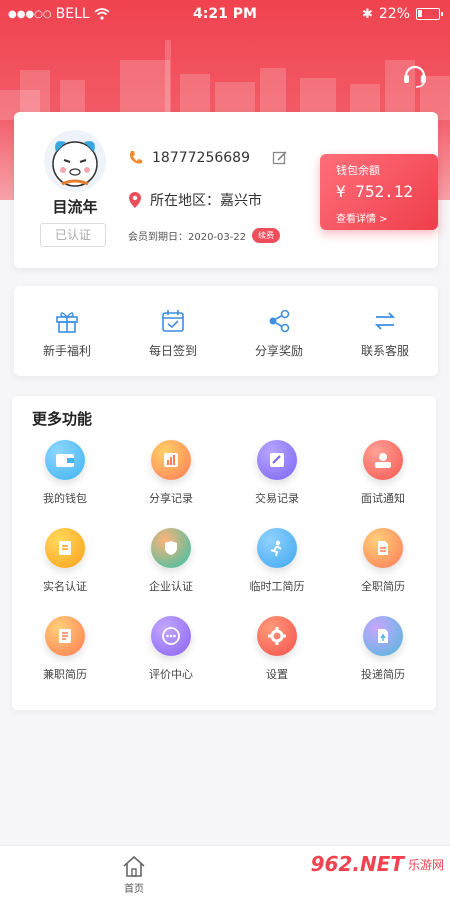 The width and height of the screenshot is (450, 900). I want to click on function-my-wallet: 我的钱包, so click(65, 473).